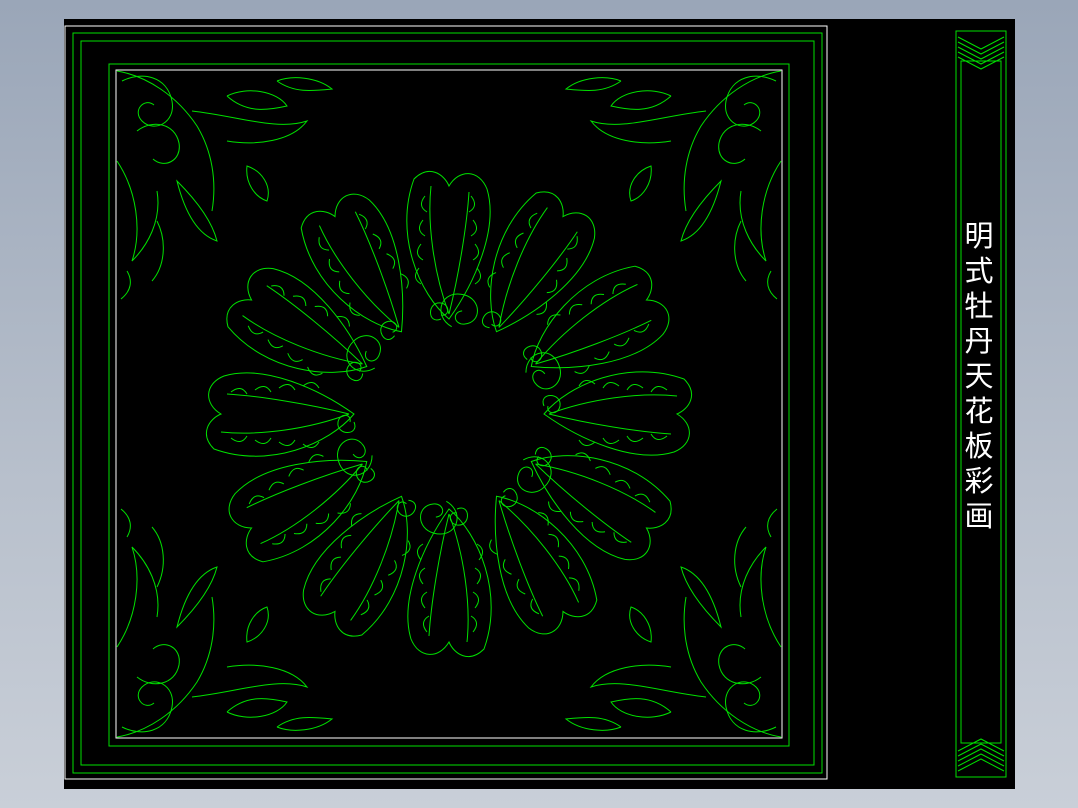  What do you see at coordinates (979, 376) in the screenshot?
I see `drawing-title: 明式牡丹天花板彩画` at bounding box center [979, 376].